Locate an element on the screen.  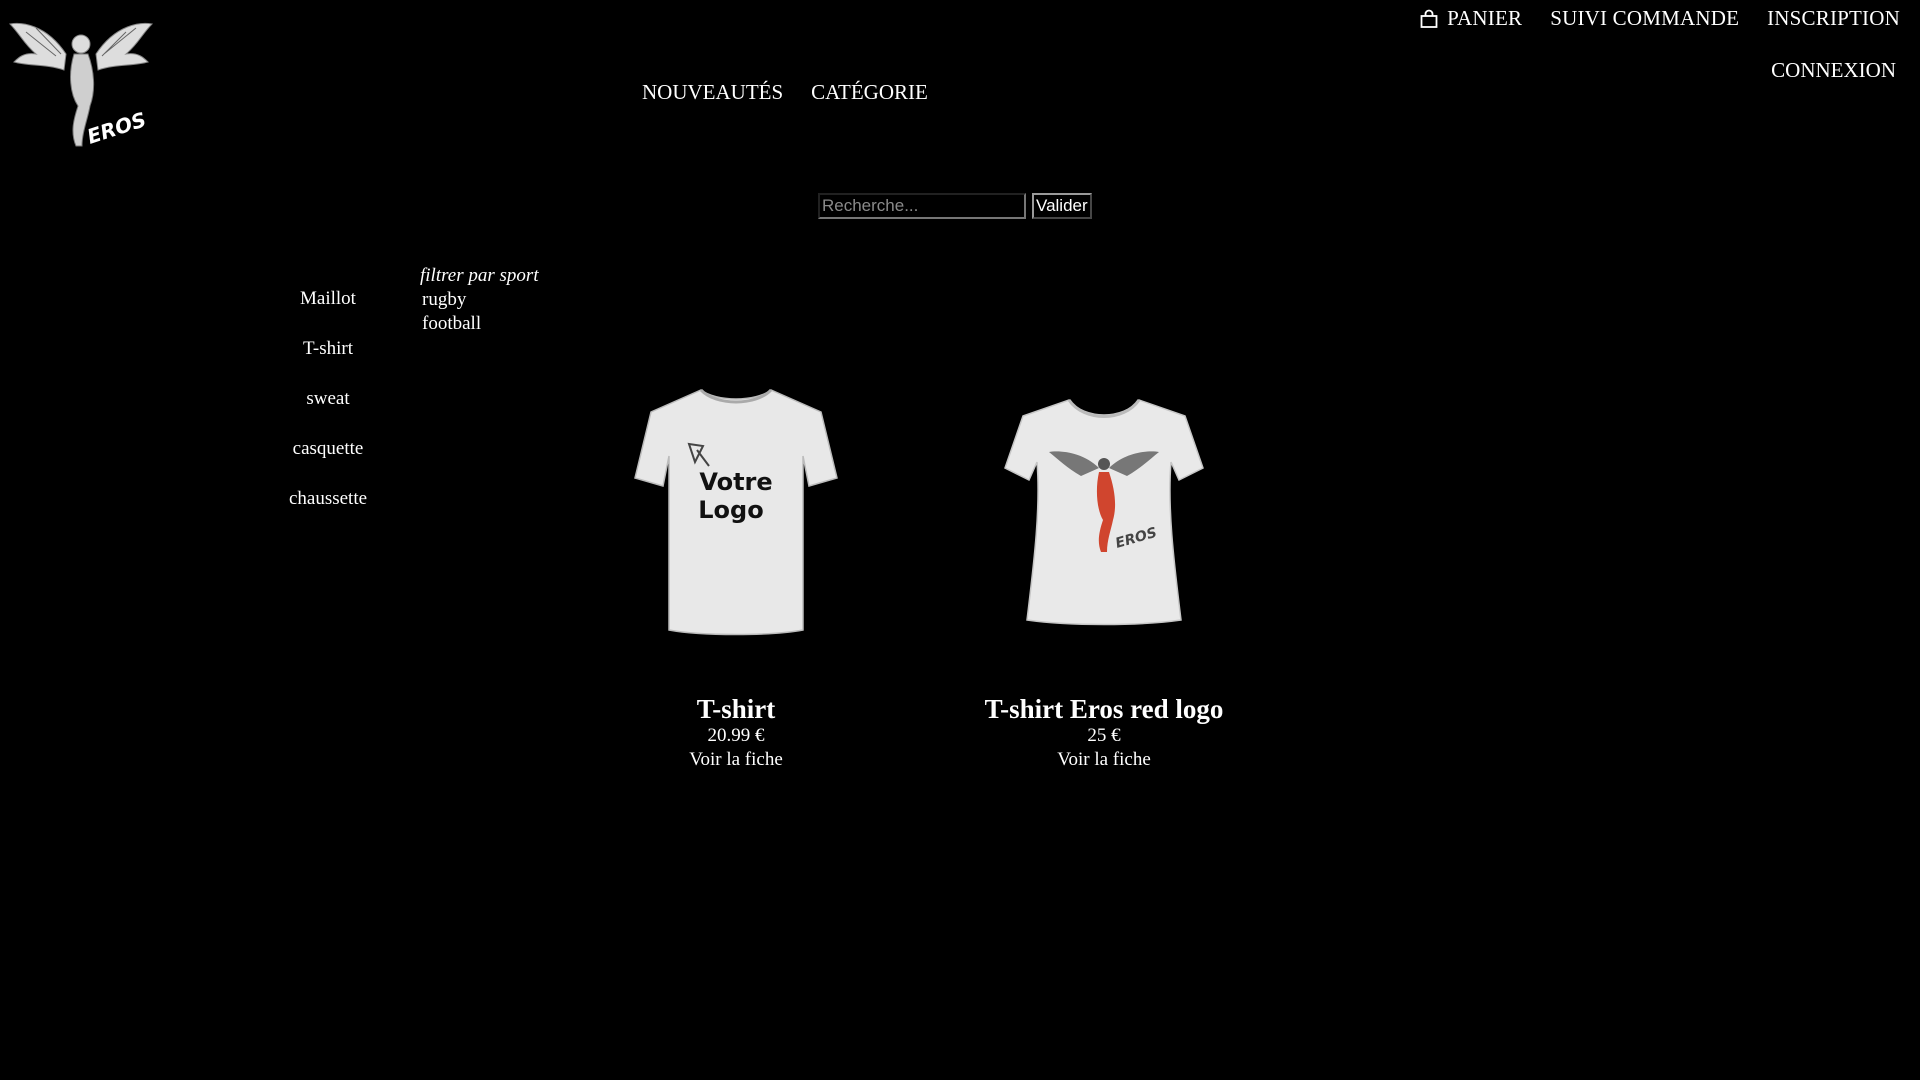
shopping-bag-icon is located at coordinates (1429, 18).